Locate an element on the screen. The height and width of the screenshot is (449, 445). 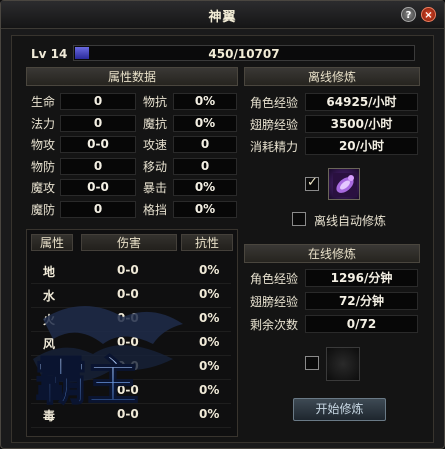
attr-label: 暴击 is located at coordinates (155, 188).